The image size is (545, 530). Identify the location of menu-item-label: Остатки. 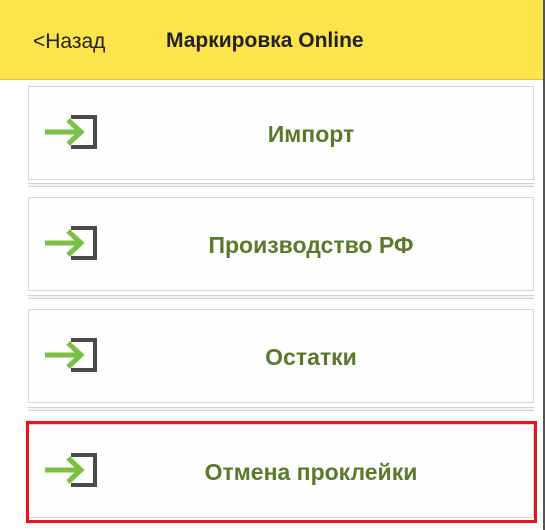
(311, 357).